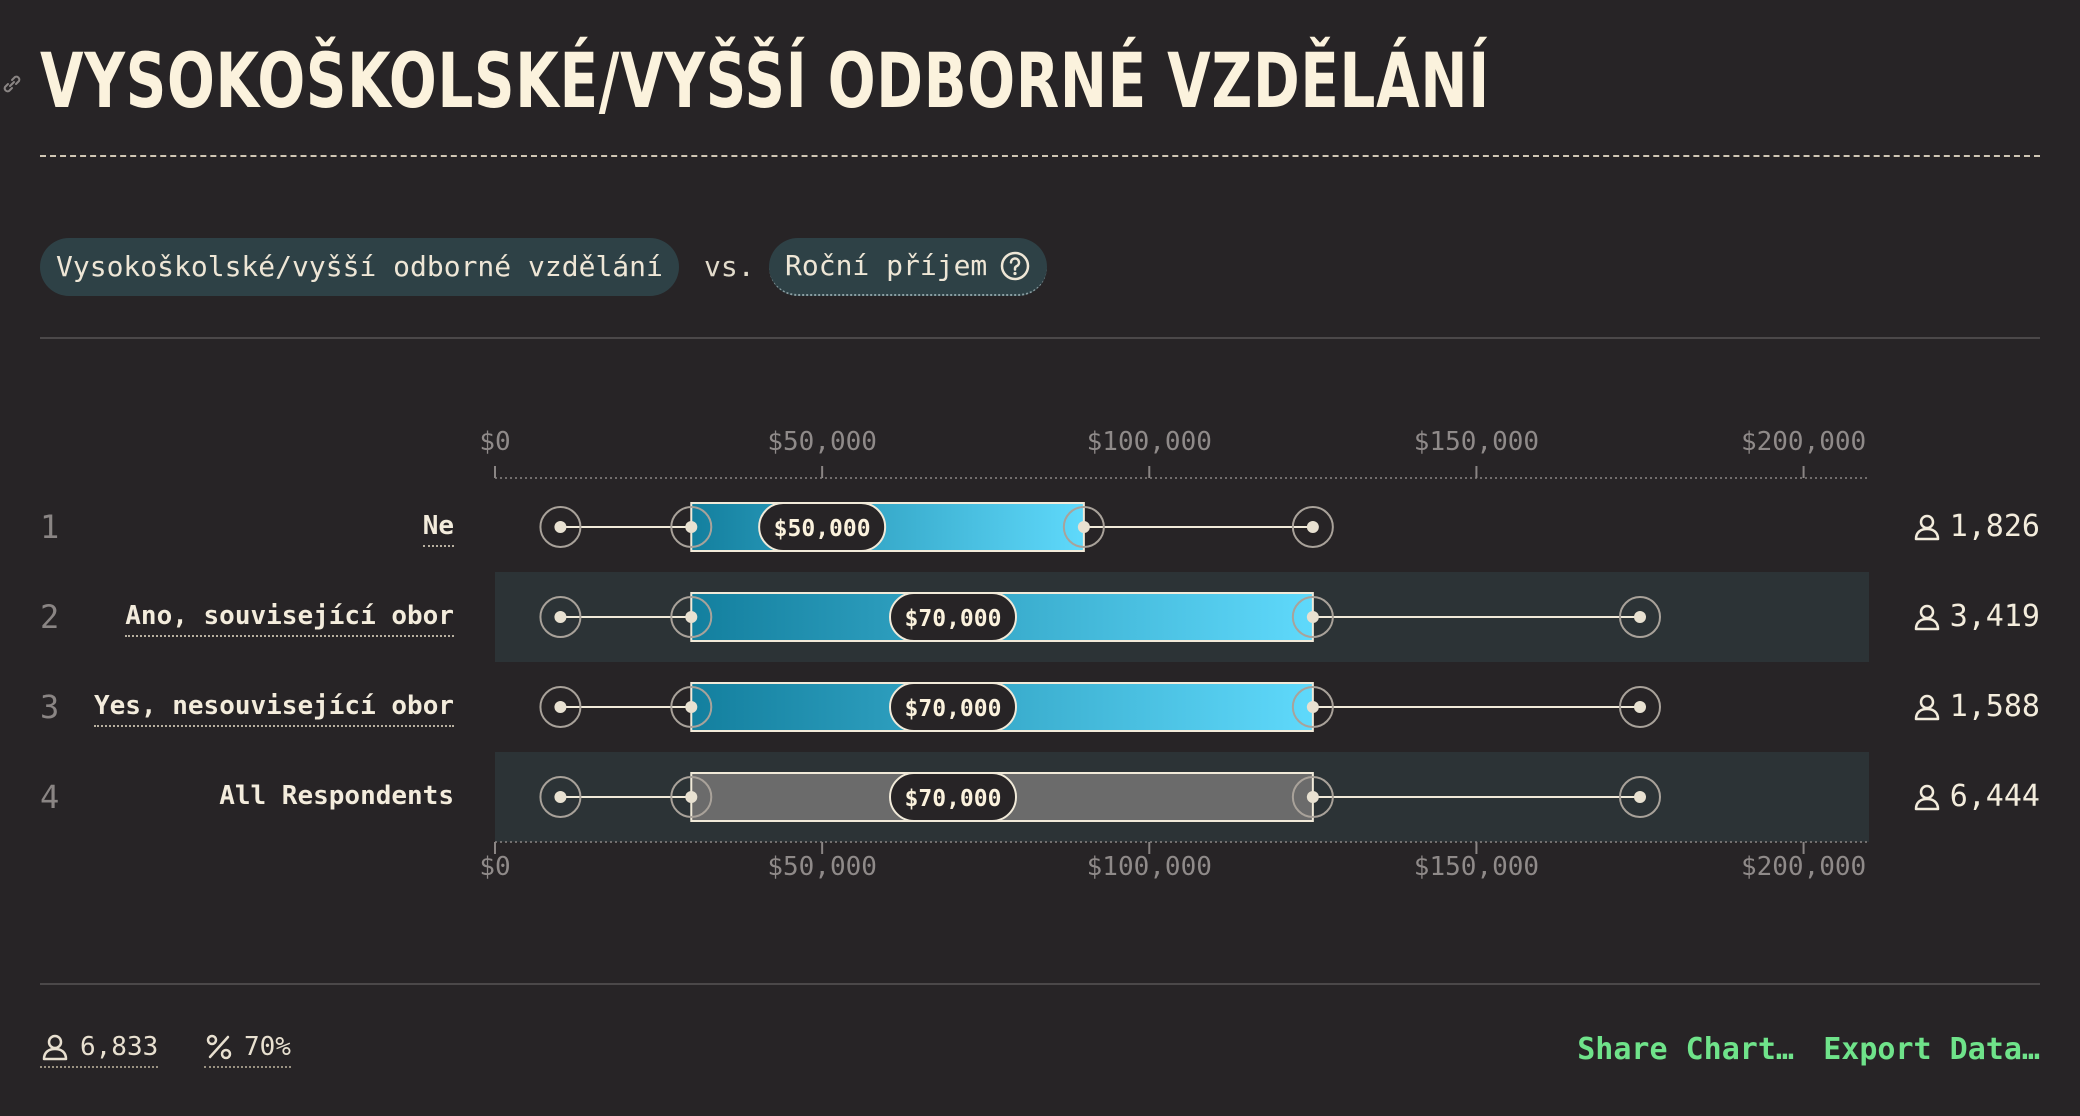 The width and height of the screenshot is (2080, 1116). What do you see at coordinates (822, 867) in the screenshot?
I see `bottom-tick-label: $50,000` at bounding box center [822, 867].